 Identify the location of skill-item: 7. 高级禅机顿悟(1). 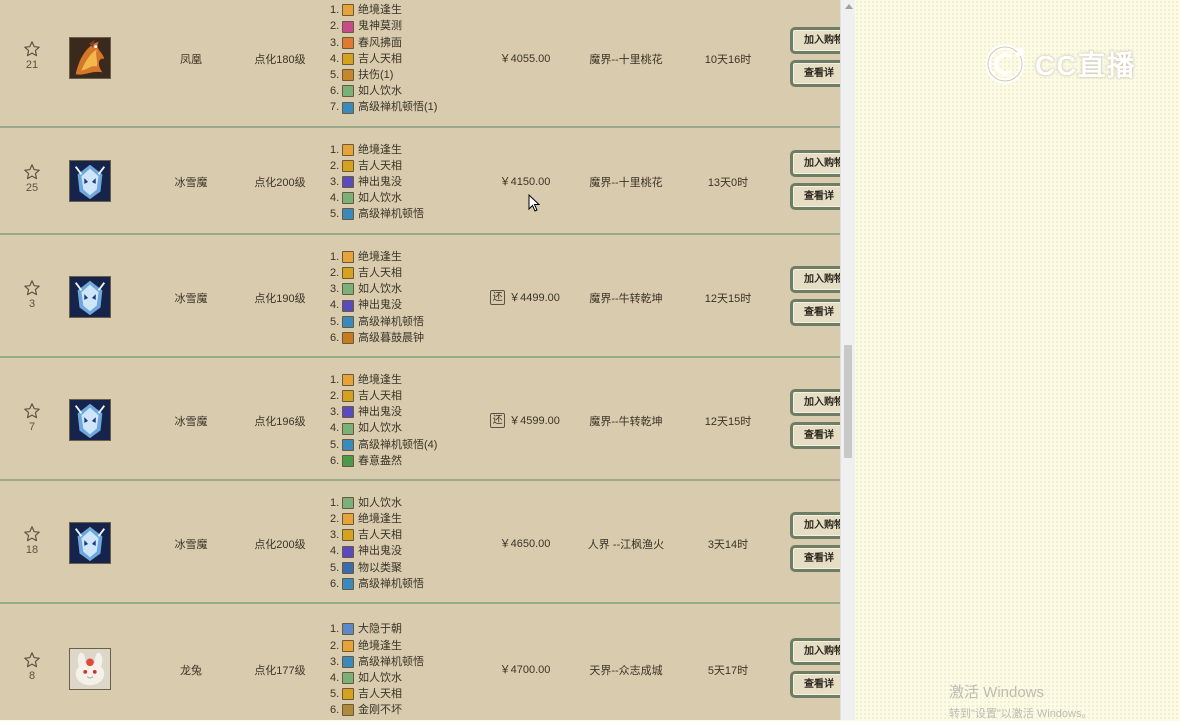
(383, 107).